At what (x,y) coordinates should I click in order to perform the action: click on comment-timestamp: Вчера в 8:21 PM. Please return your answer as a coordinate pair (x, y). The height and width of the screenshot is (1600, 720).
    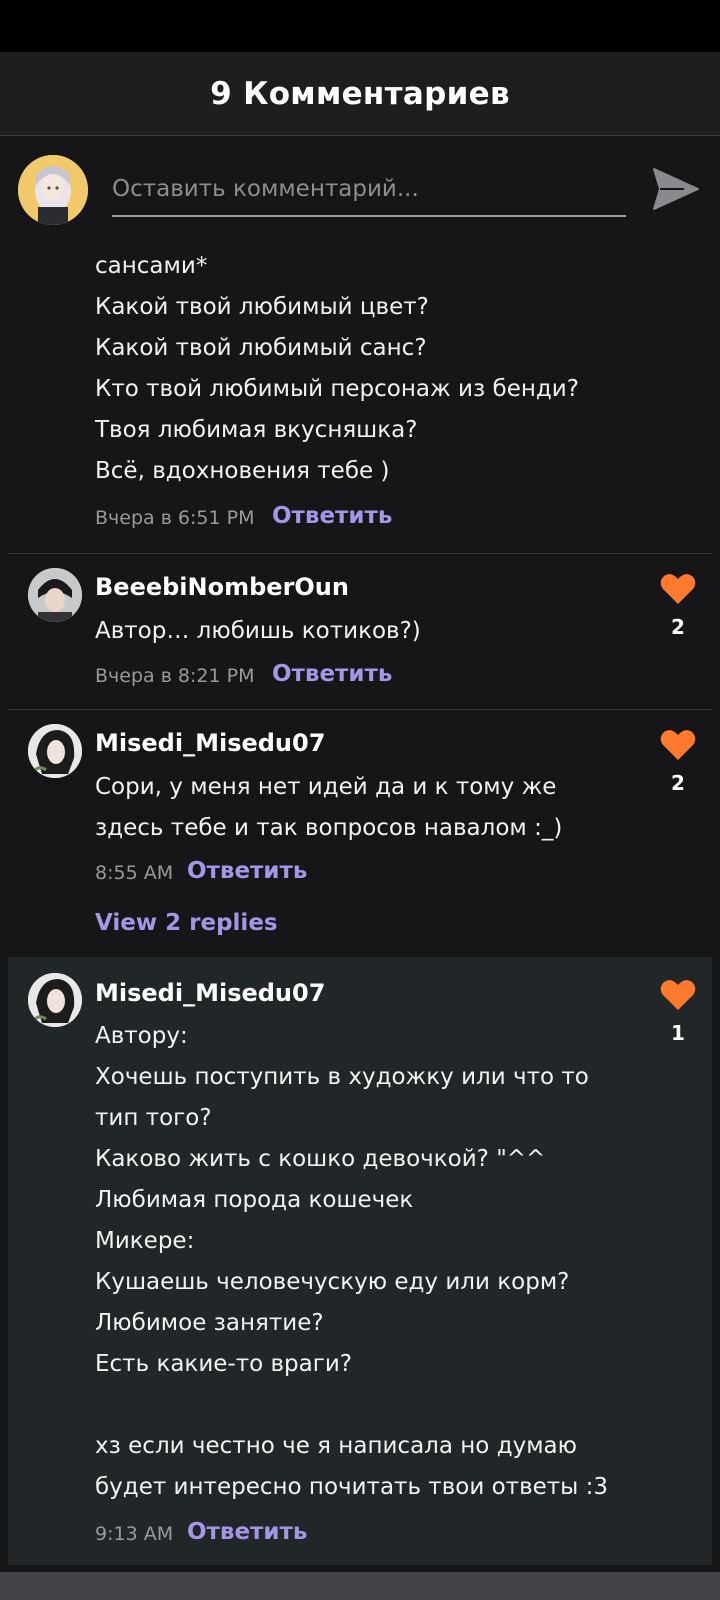
    Looking at the image, I should click on (175, 676).